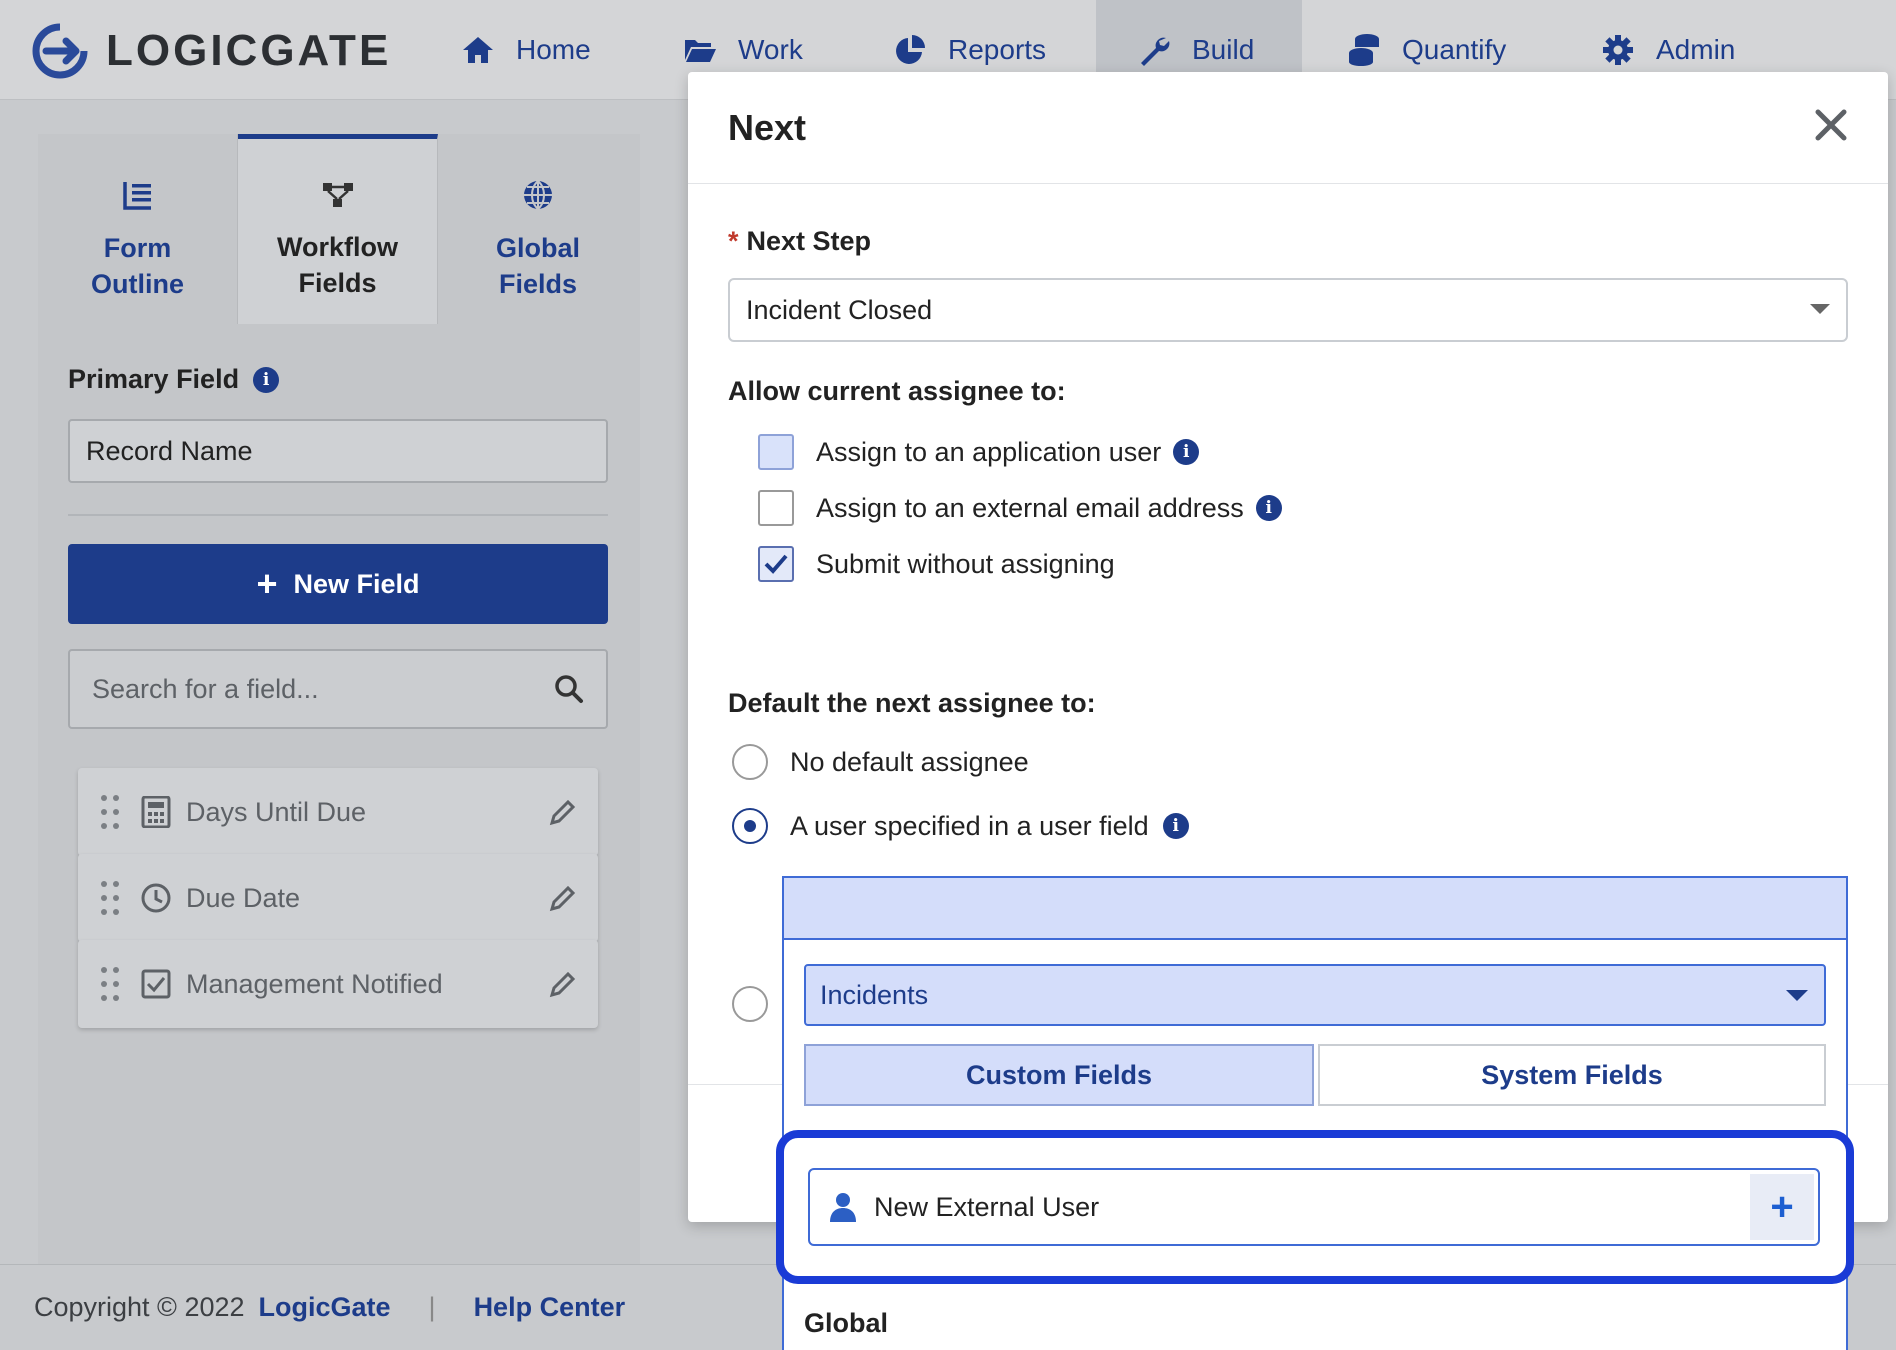 The width and height of the screenshot is (1896, 1350). What do you see at coordinates (846, 1323) in the screenshot?
I see `section-heading-global: Global` at bounding box center [846, 1323].